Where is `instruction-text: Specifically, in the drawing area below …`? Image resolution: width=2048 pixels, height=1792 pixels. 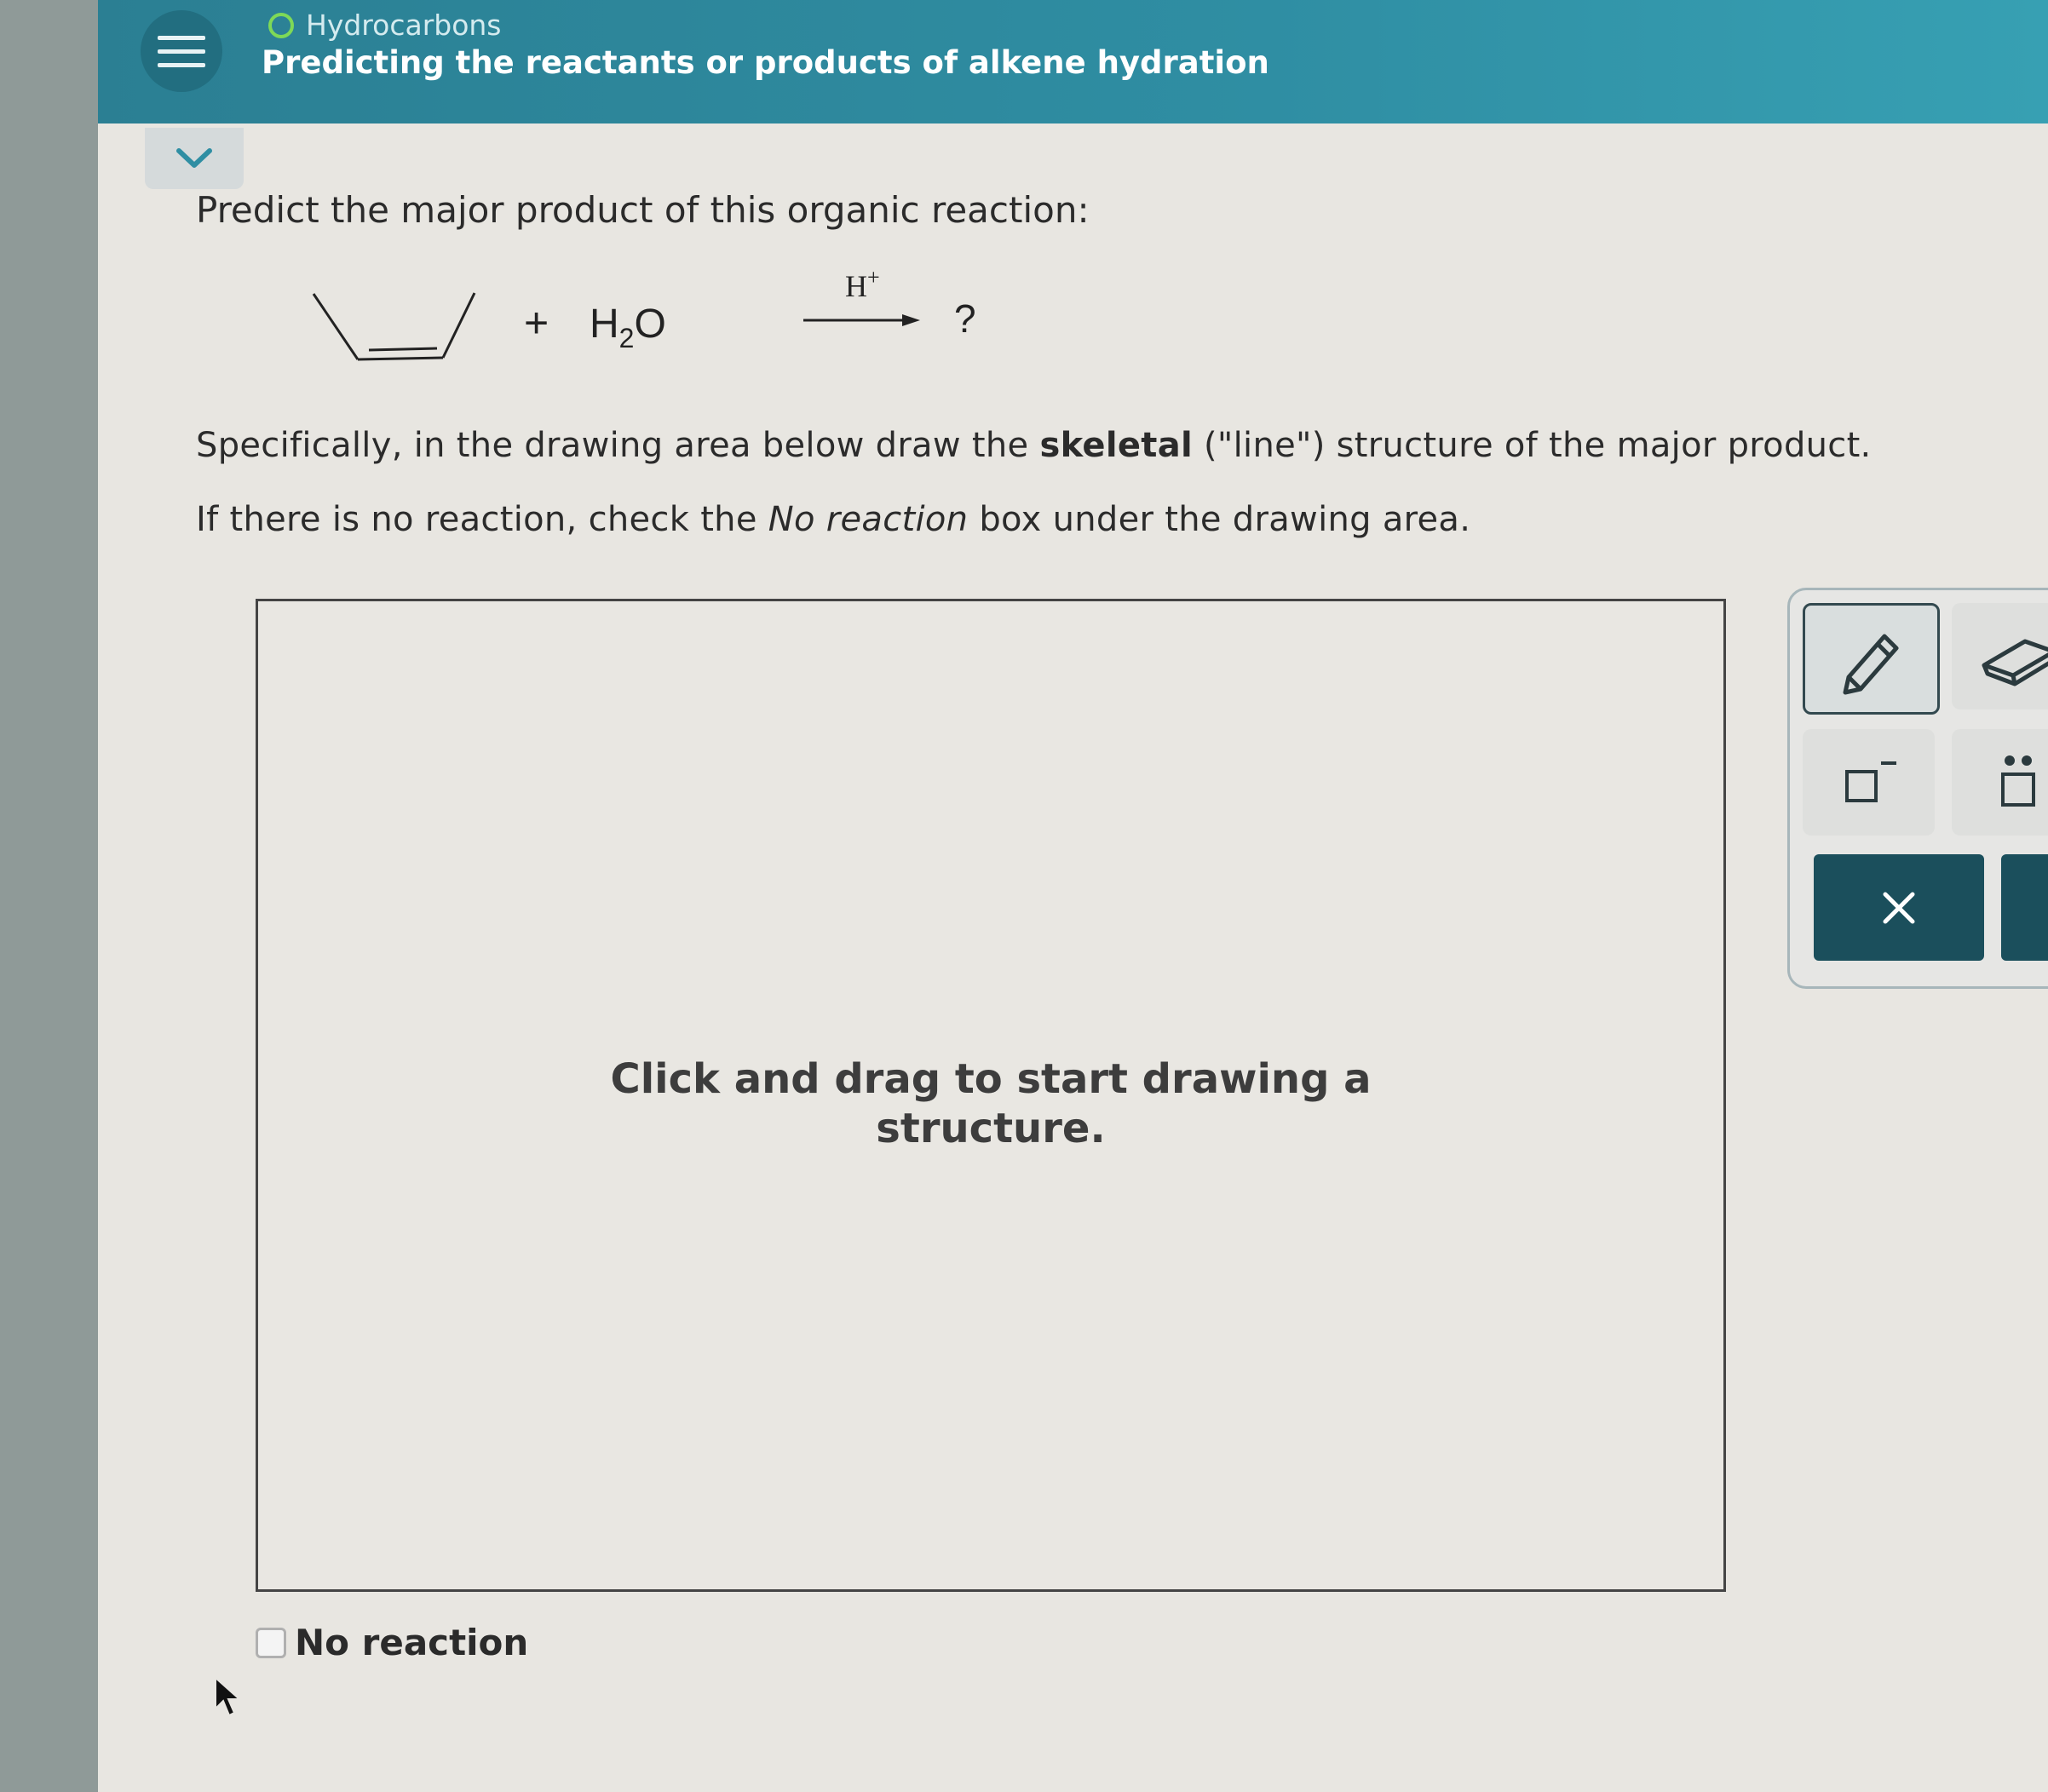 instruction-text: Specifically, in the drawing area below … is located at coordinates (1034, 445).